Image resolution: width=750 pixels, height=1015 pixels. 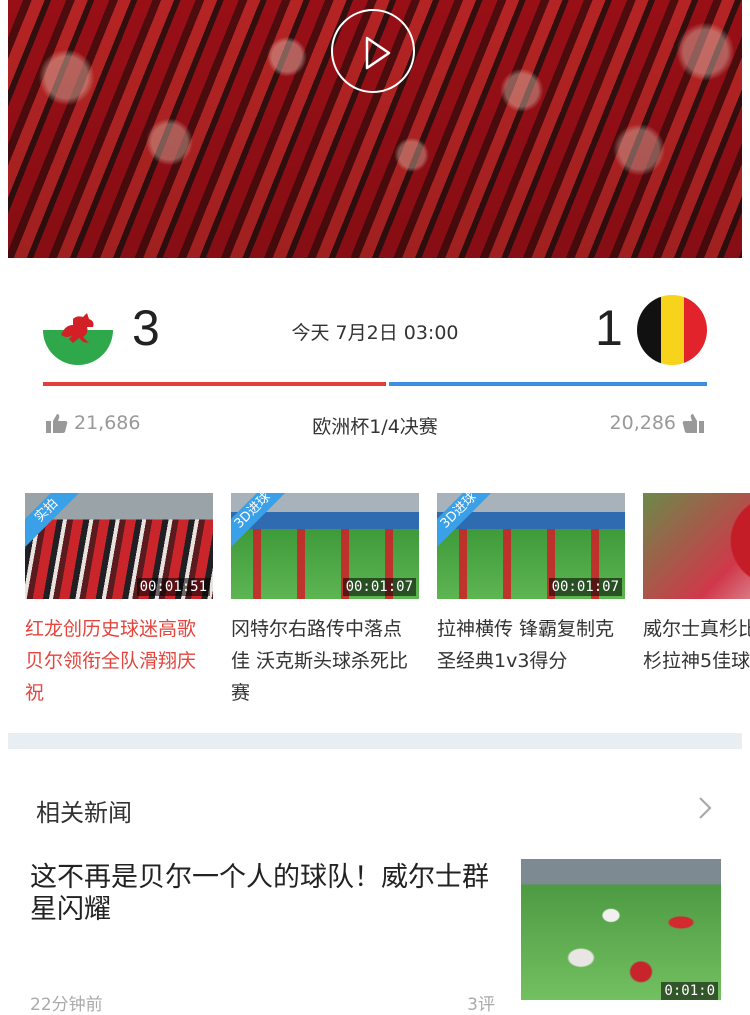 I want to click on home-score: 3, so click(x=146, y=328).